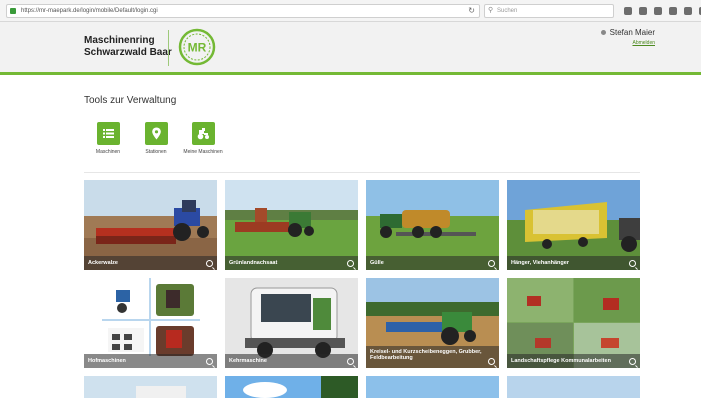 This screenshot has height=398, width=701. I want to click on header-accent-line, so click(350, 73).